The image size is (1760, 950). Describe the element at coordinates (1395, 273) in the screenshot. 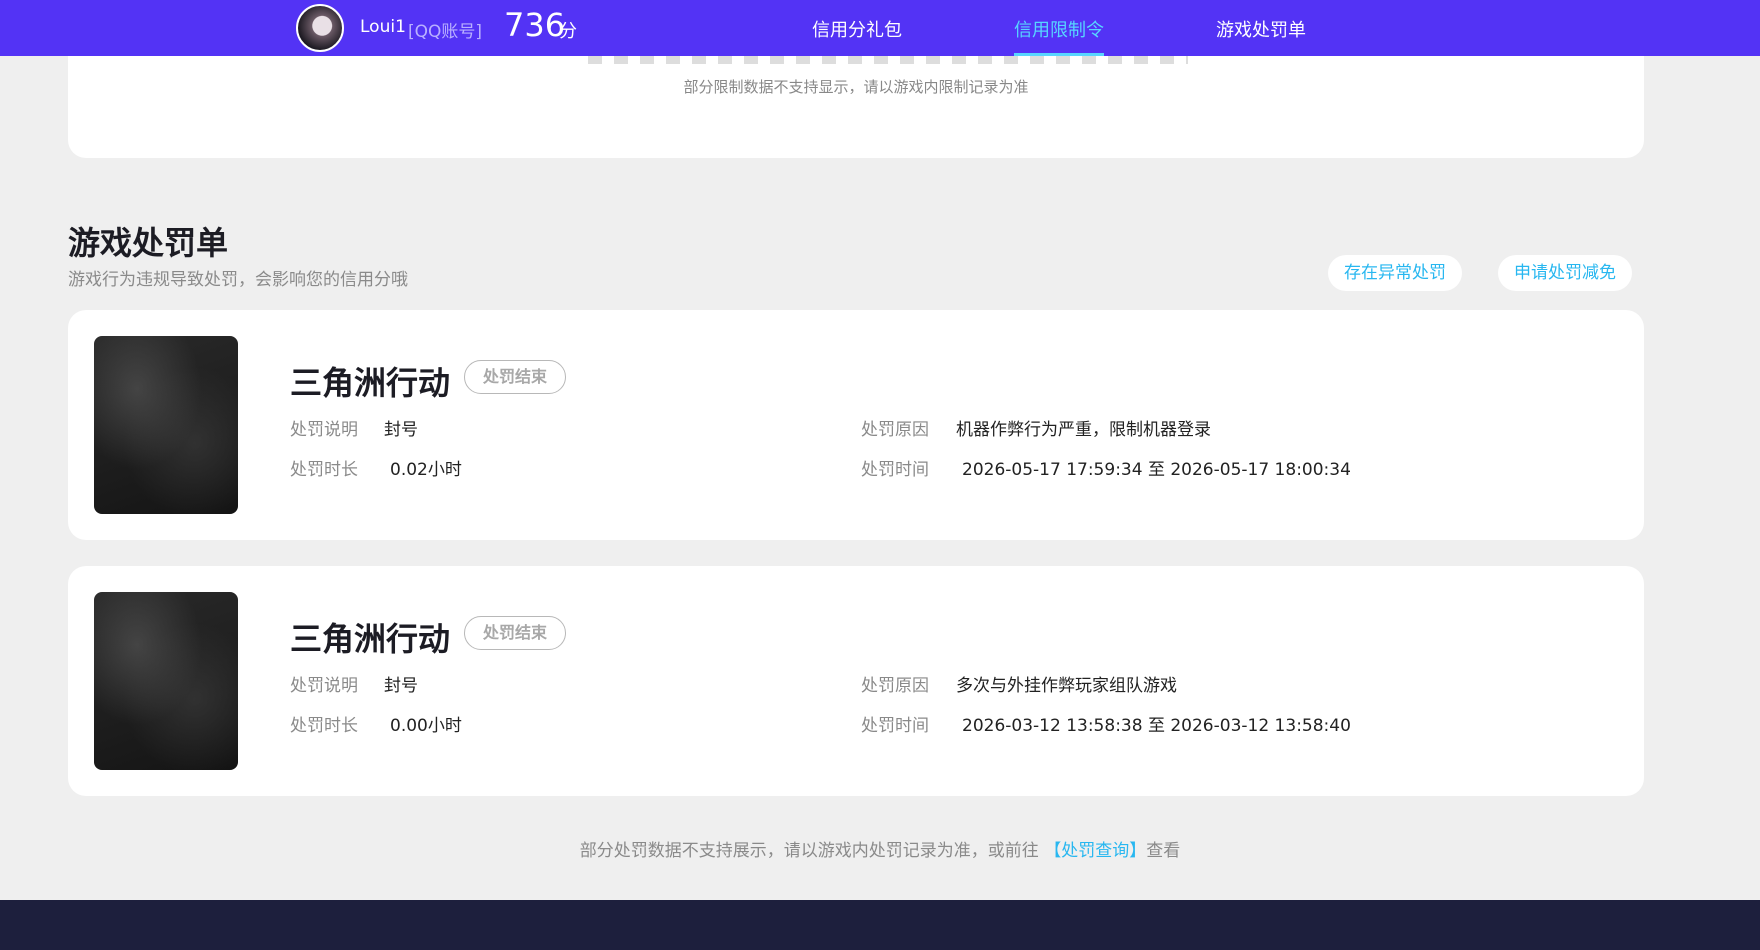

I see `abnormal-penalty-button: 存在异常处罚` at that location.